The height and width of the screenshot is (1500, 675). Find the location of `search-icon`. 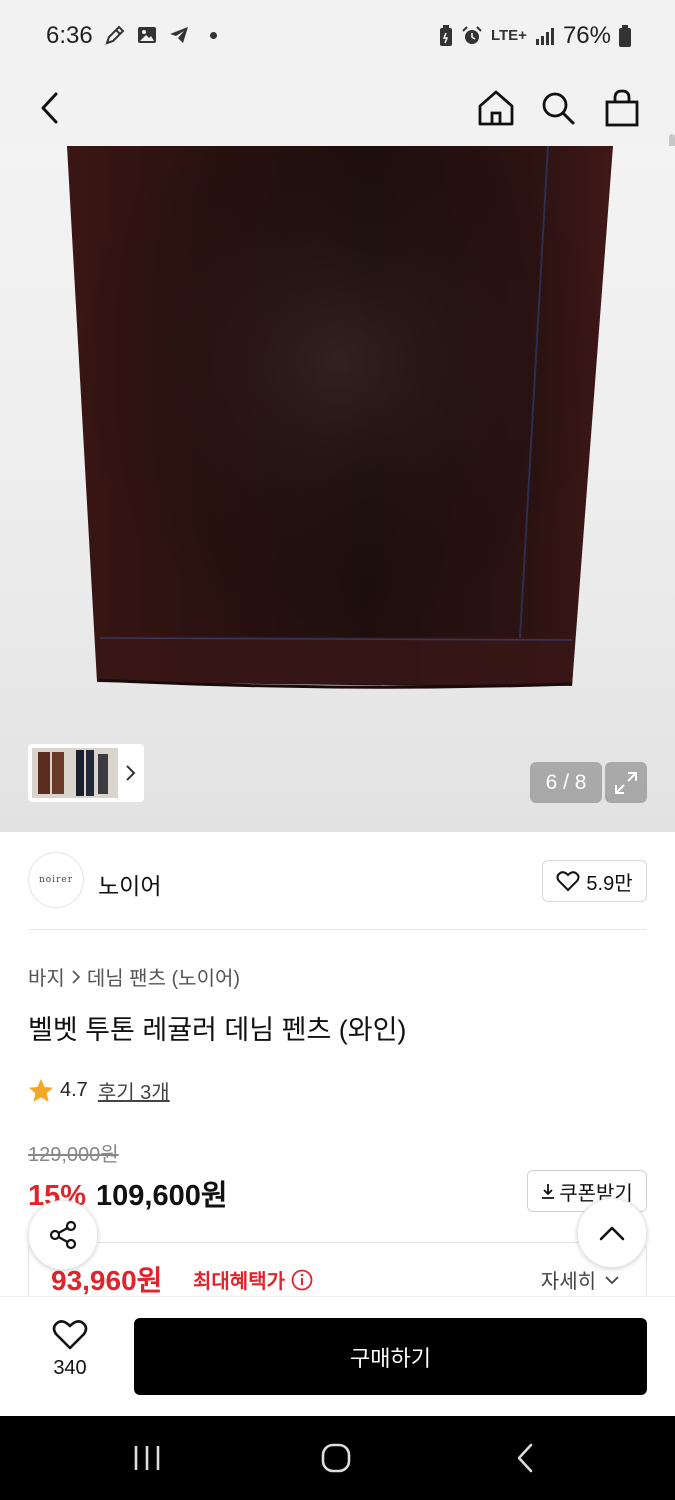

search-icon is located at coordinates (558, 108).